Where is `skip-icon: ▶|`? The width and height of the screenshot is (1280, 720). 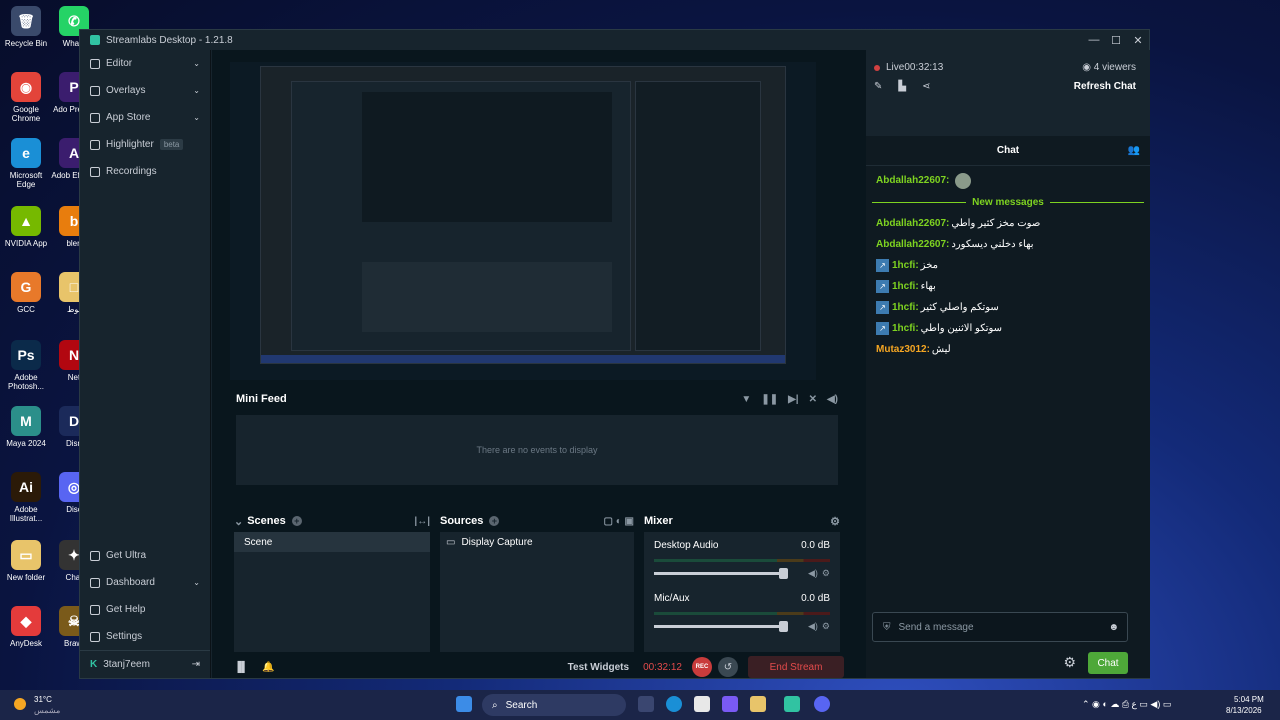 skip-icon: ▶| is located at coordinates (793, 399).